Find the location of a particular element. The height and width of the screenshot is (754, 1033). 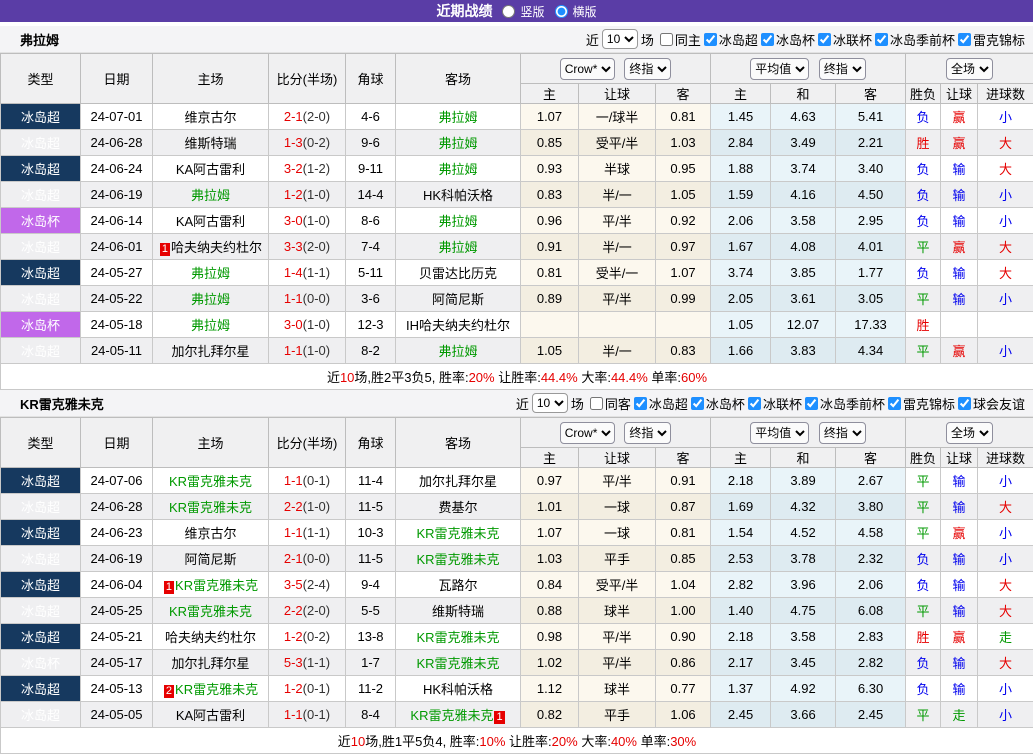

away-team: 费基尔 is located at coordinates (458, 507).